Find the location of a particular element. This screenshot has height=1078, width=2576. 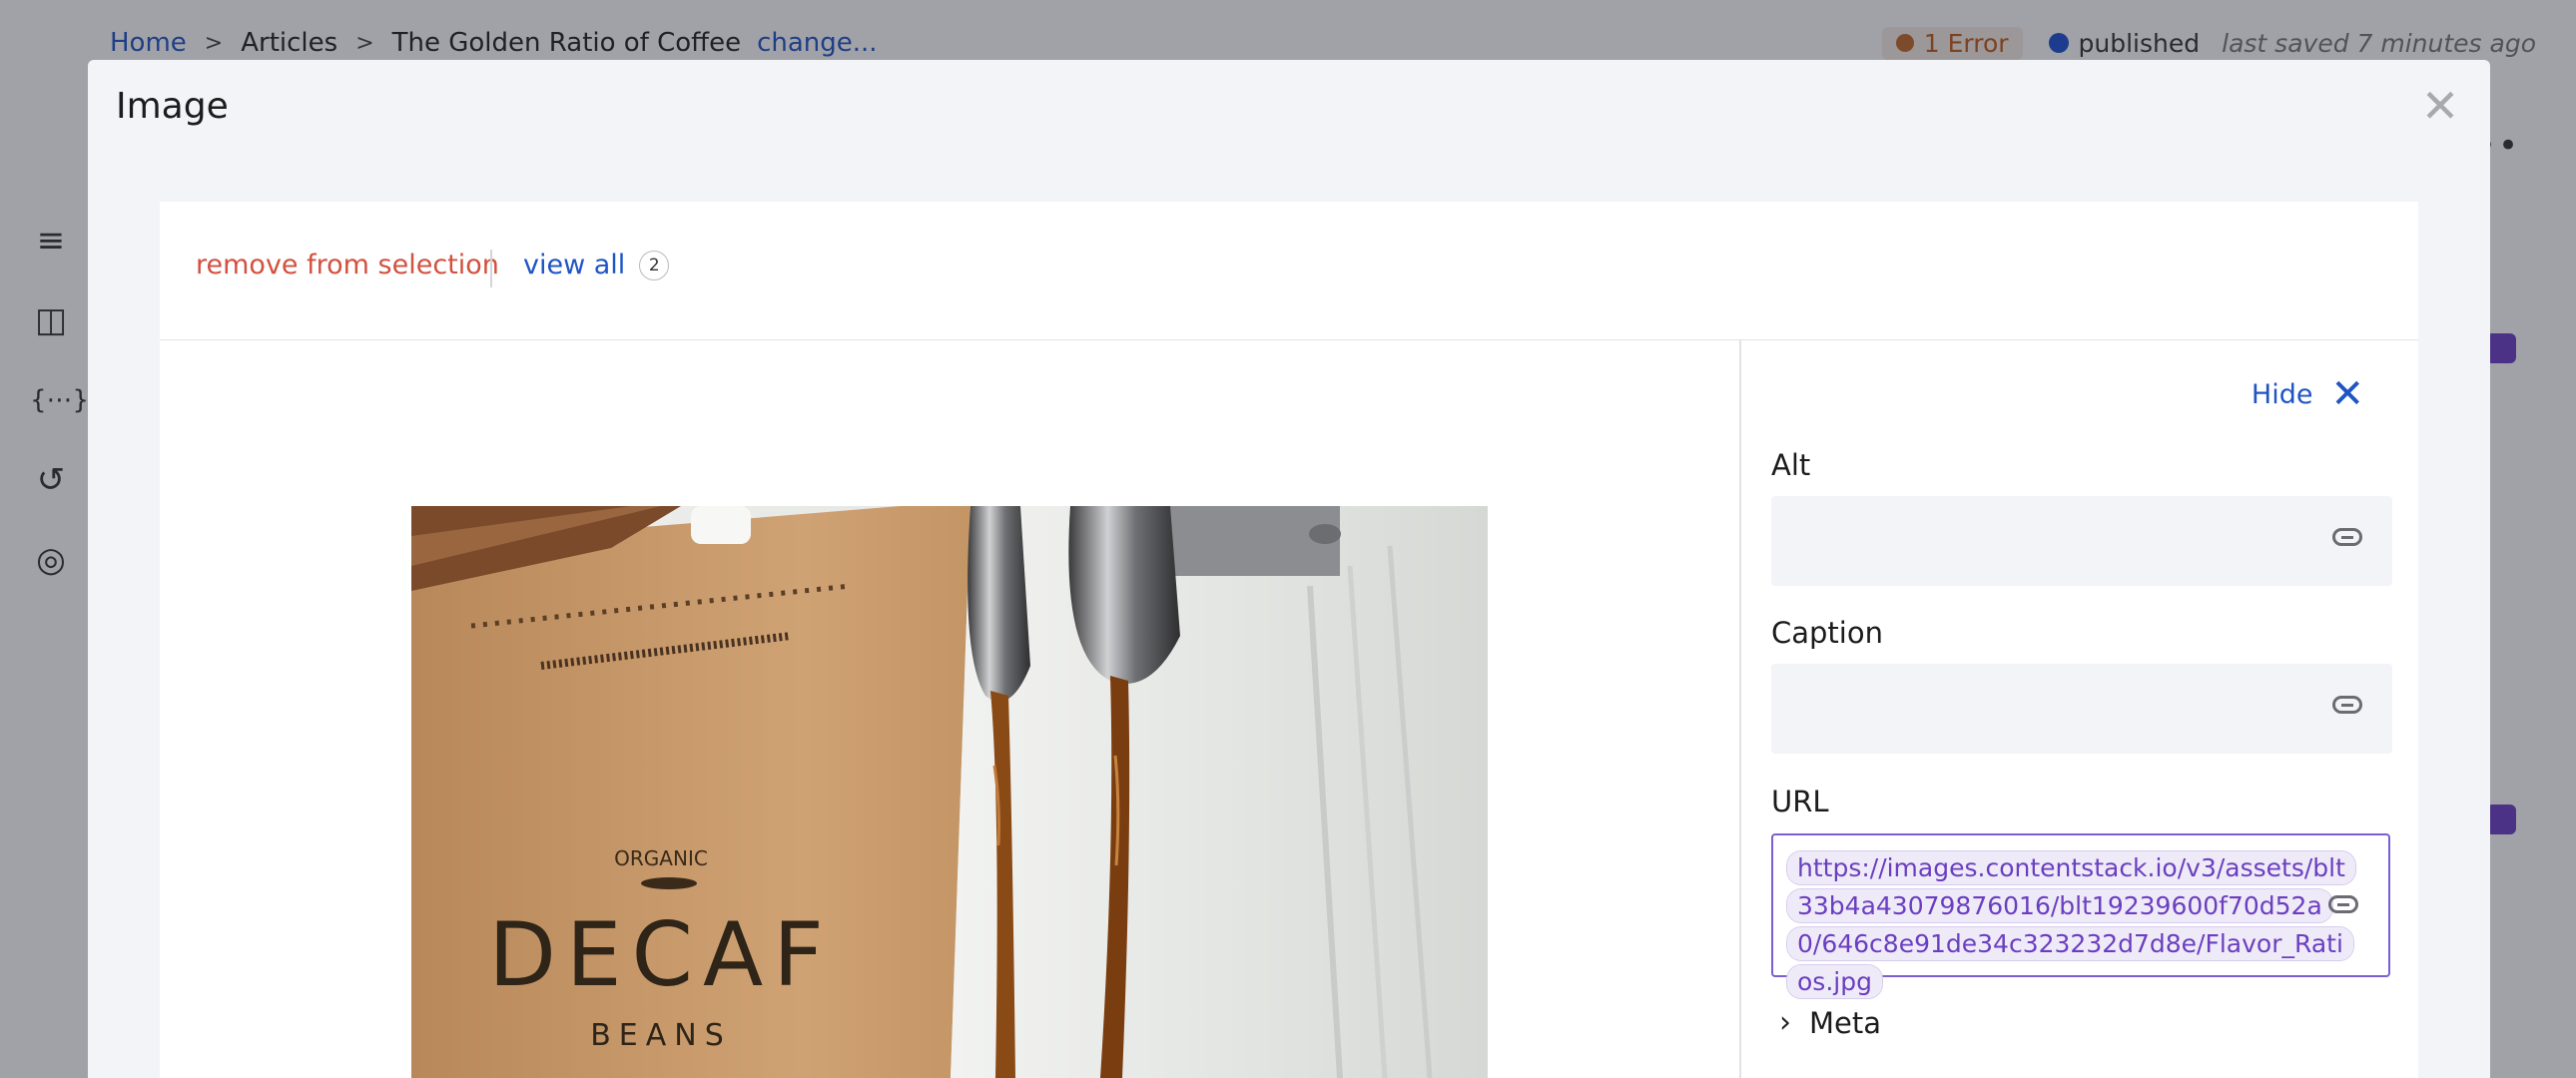

meta-toggle: › Meta is located at coordinates (1826, 1022).